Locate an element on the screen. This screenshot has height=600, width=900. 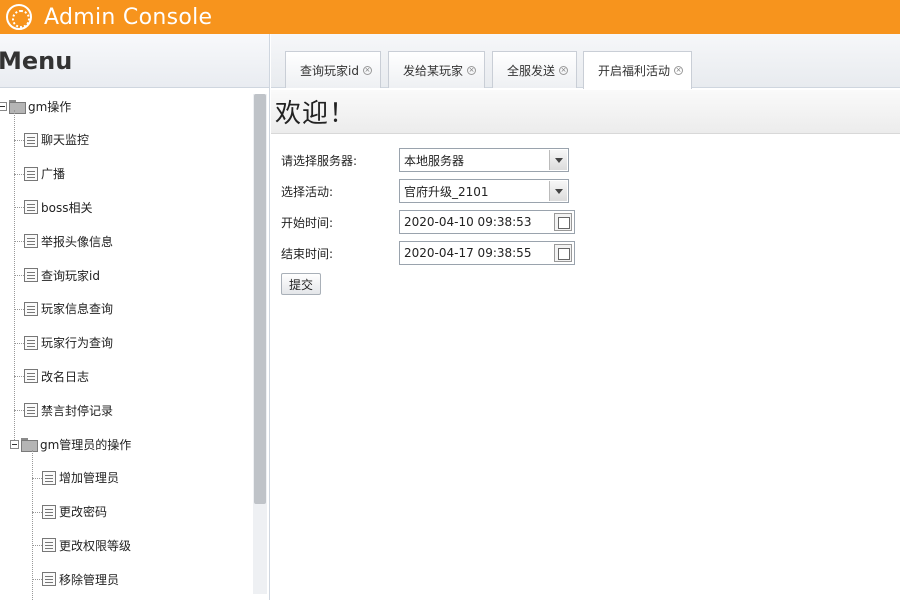
start-time-row: 开始时间: 2020-04-10 09:38:53 is located at coordinates (428, 222).